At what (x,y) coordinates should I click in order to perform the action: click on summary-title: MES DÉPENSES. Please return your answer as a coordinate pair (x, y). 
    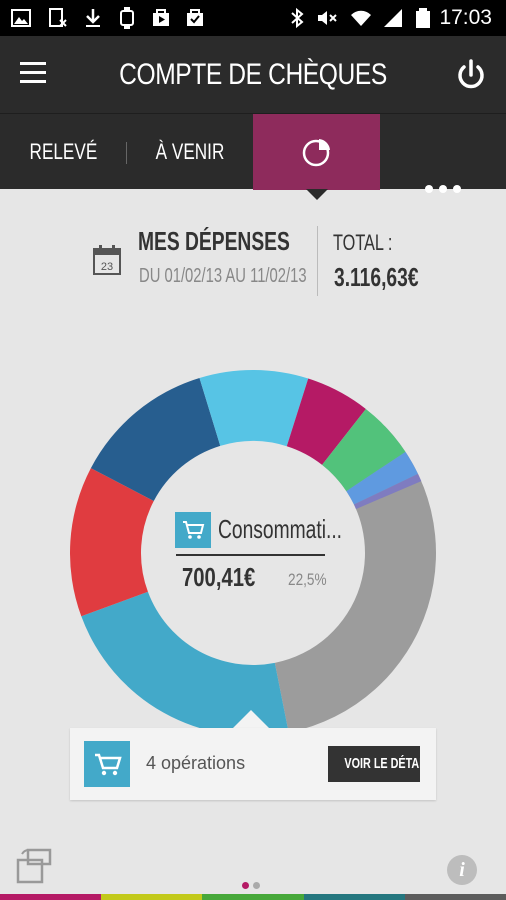
    Looking at the image, I should click on (214, 241).